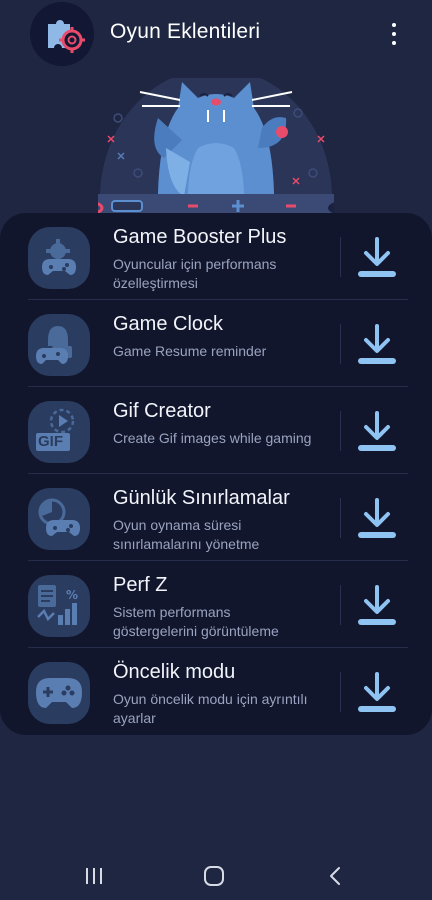 Image resolution: width=432 pixels, height=900 pixels. Describe the element at coordinates (59, 606) in the screenshot. I see `stats-chart-icon: %` at that location.